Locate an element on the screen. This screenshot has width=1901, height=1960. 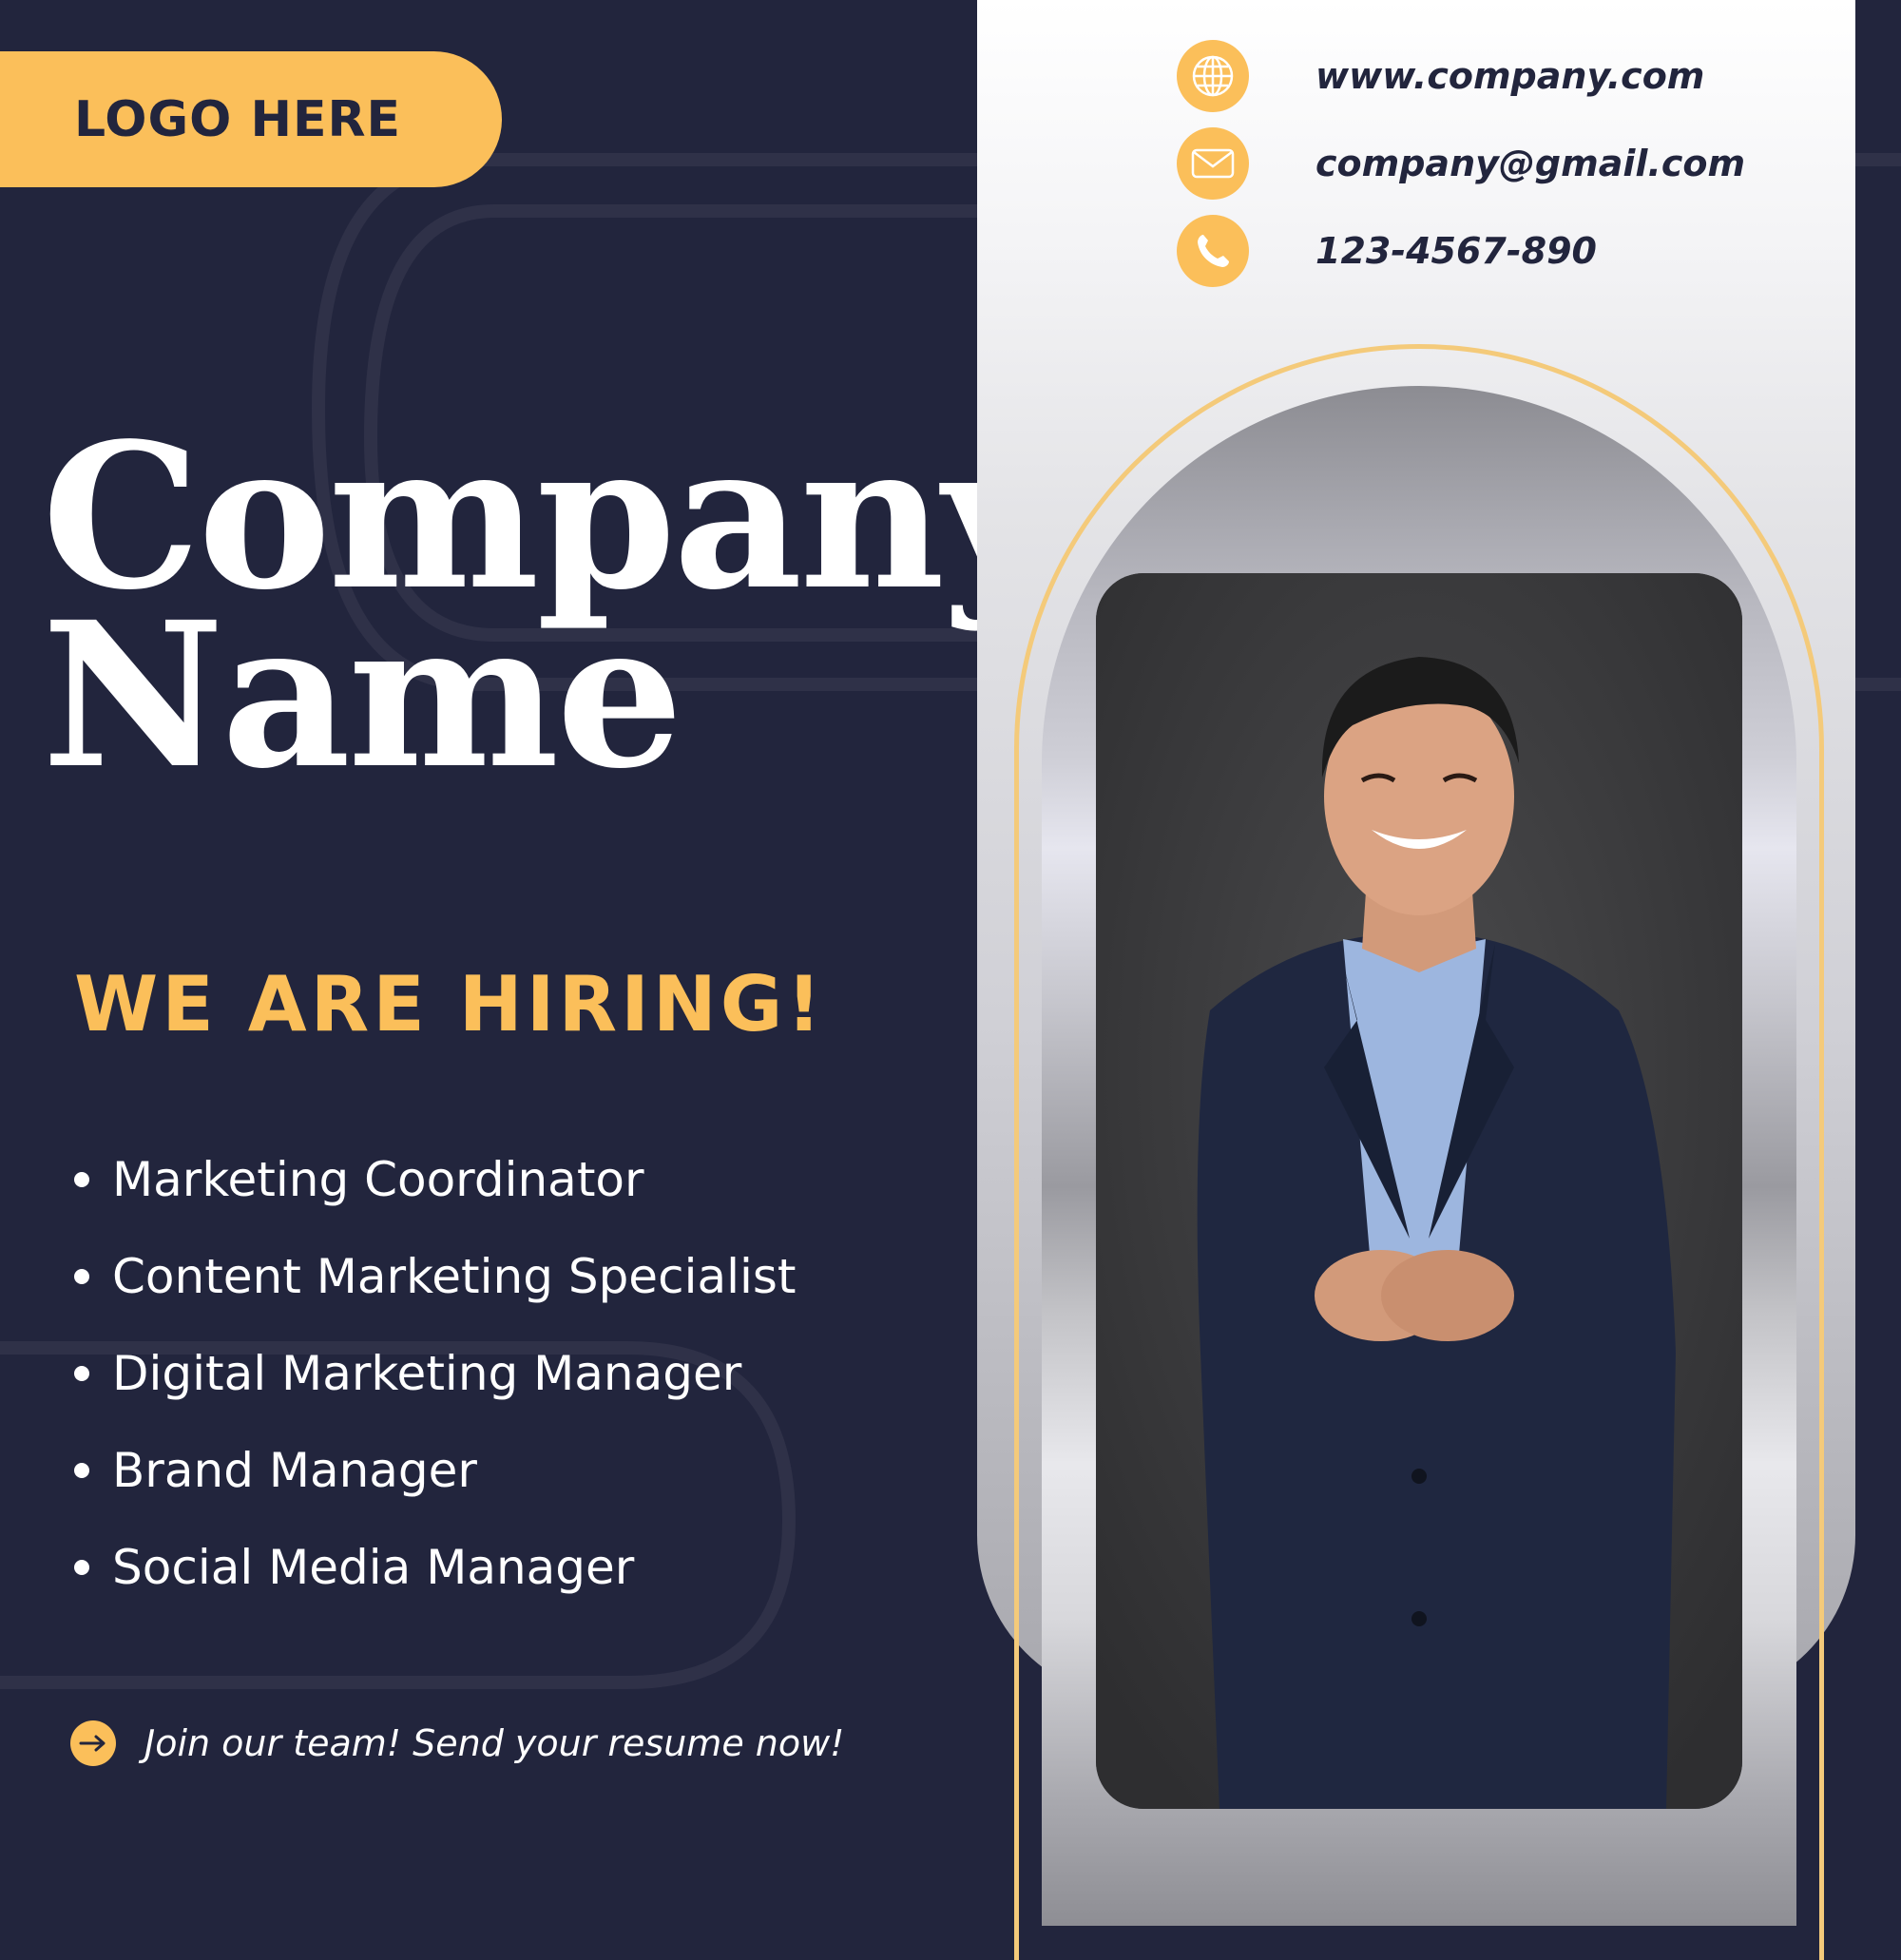
website-text: www.company.com is located at coordinates (1510, 76).